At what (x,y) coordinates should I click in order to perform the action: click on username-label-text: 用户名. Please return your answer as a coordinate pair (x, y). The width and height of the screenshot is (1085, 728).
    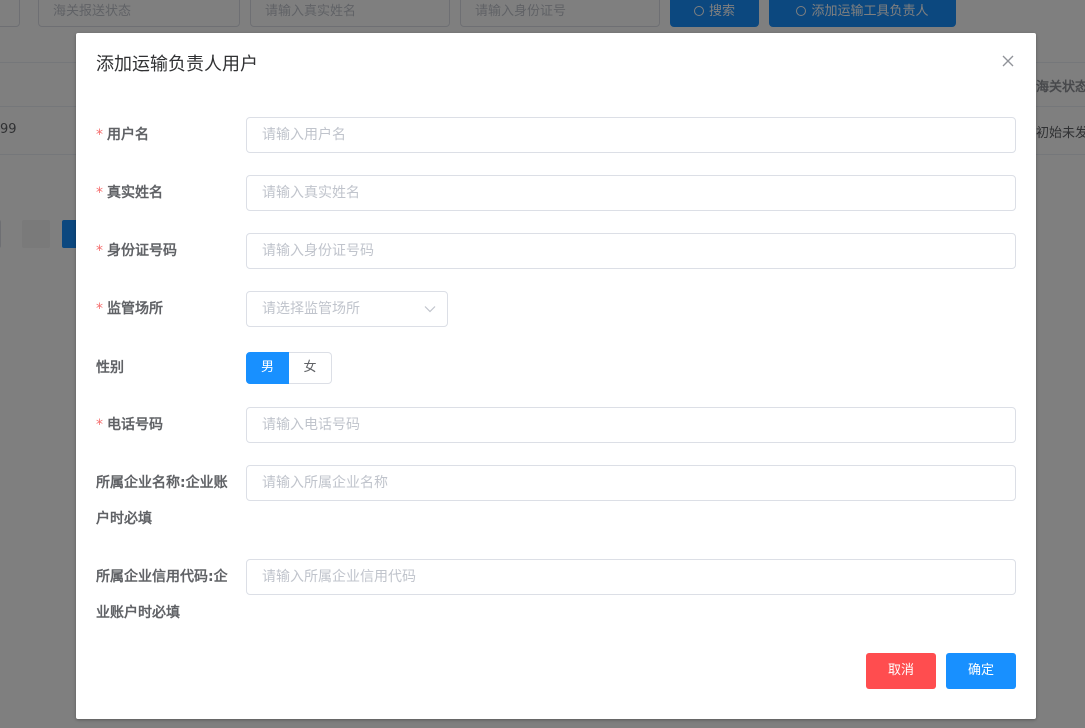
    Looking at the image, I should click on (128, 135).